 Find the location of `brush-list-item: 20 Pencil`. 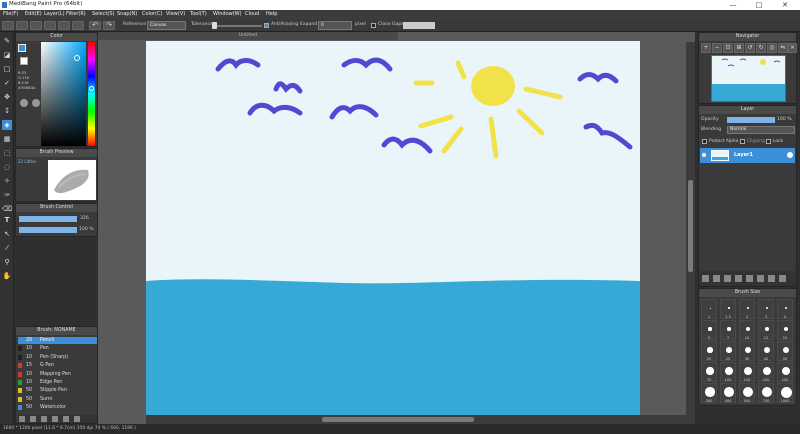

brush-list-item: 20 Pencil is located at coordinates (57, 340).